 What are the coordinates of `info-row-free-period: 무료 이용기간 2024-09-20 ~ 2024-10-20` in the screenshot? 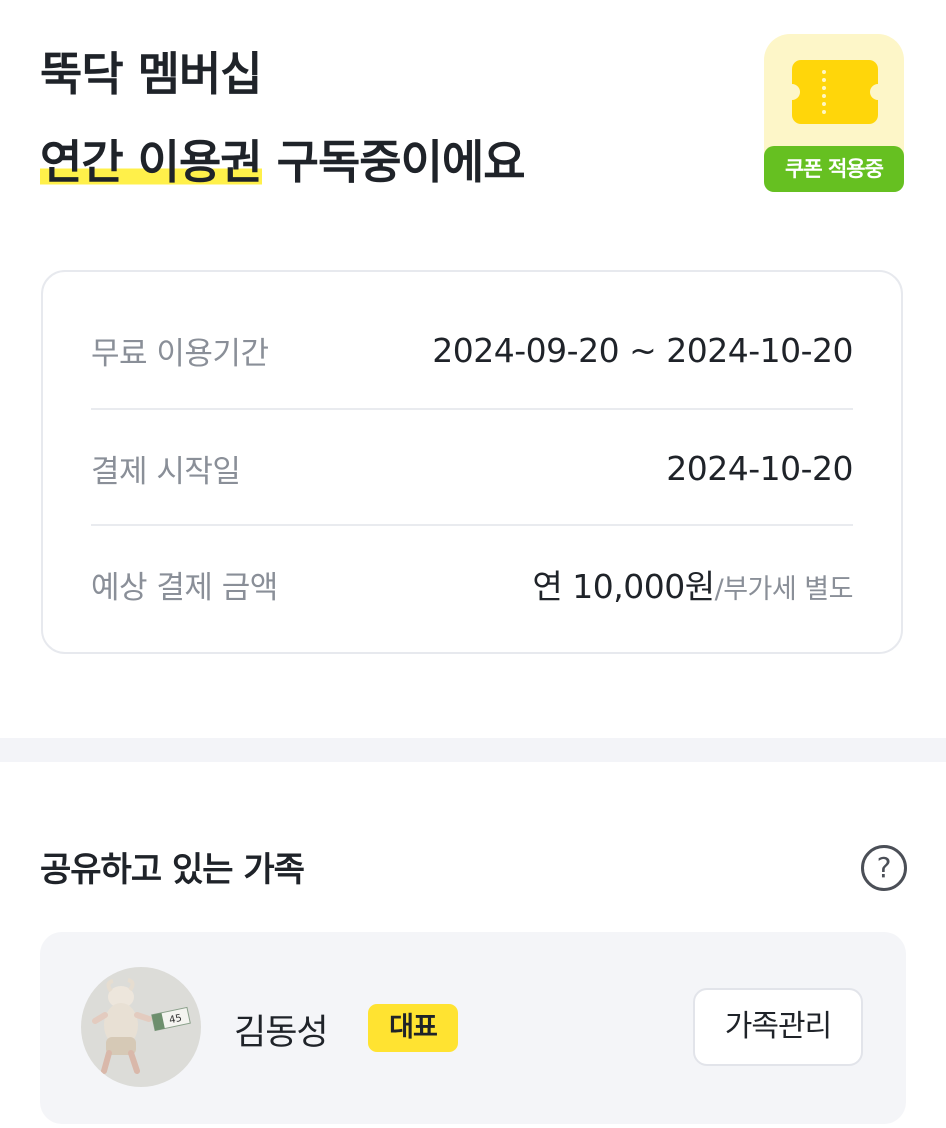 It's located at (472, 350).